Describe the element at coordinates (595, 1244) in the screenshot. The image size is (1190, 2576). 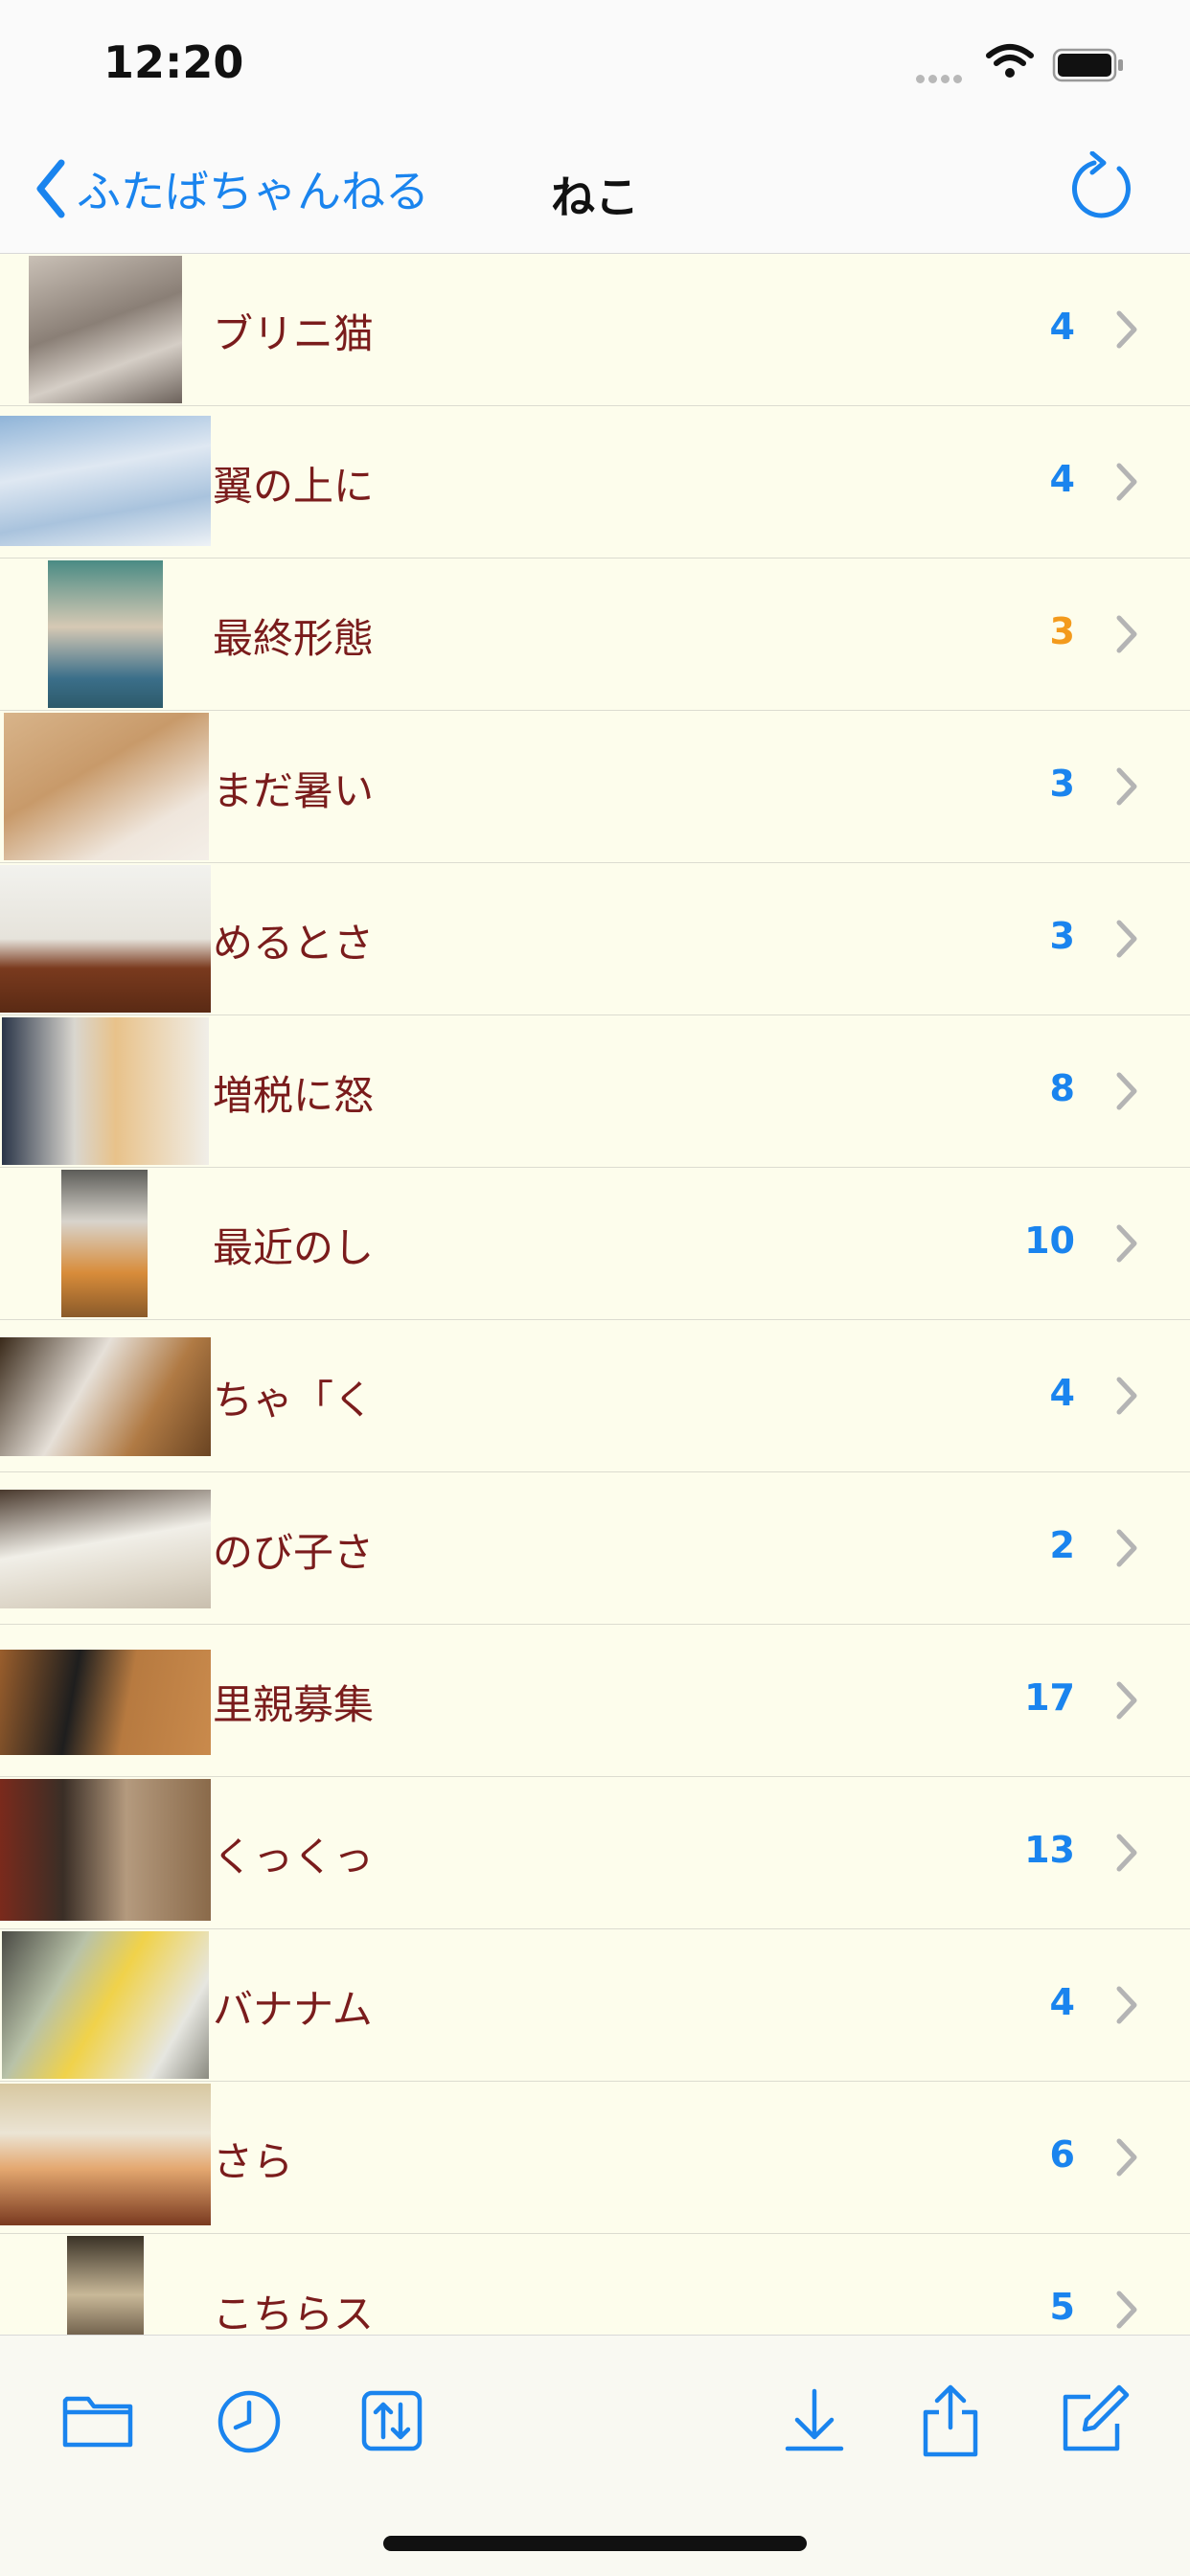
I see `list-item: 最近のし 10` at that location.